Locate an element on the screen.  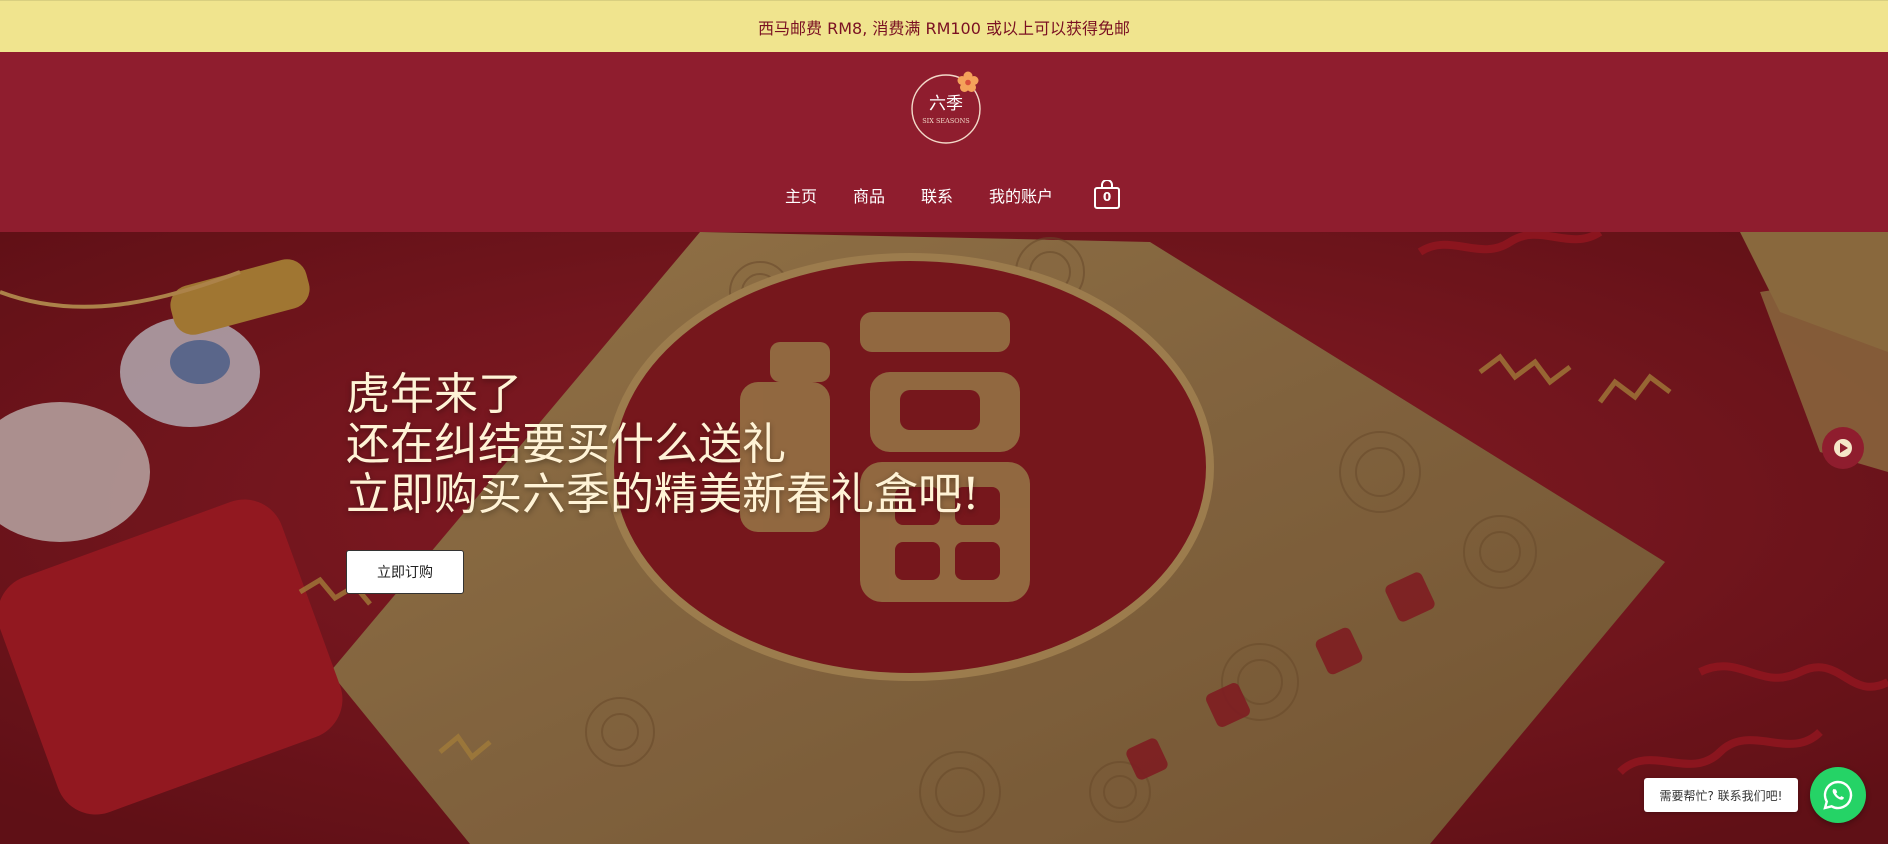
nav-contact: 联系 is located at coordinates (937, 195).